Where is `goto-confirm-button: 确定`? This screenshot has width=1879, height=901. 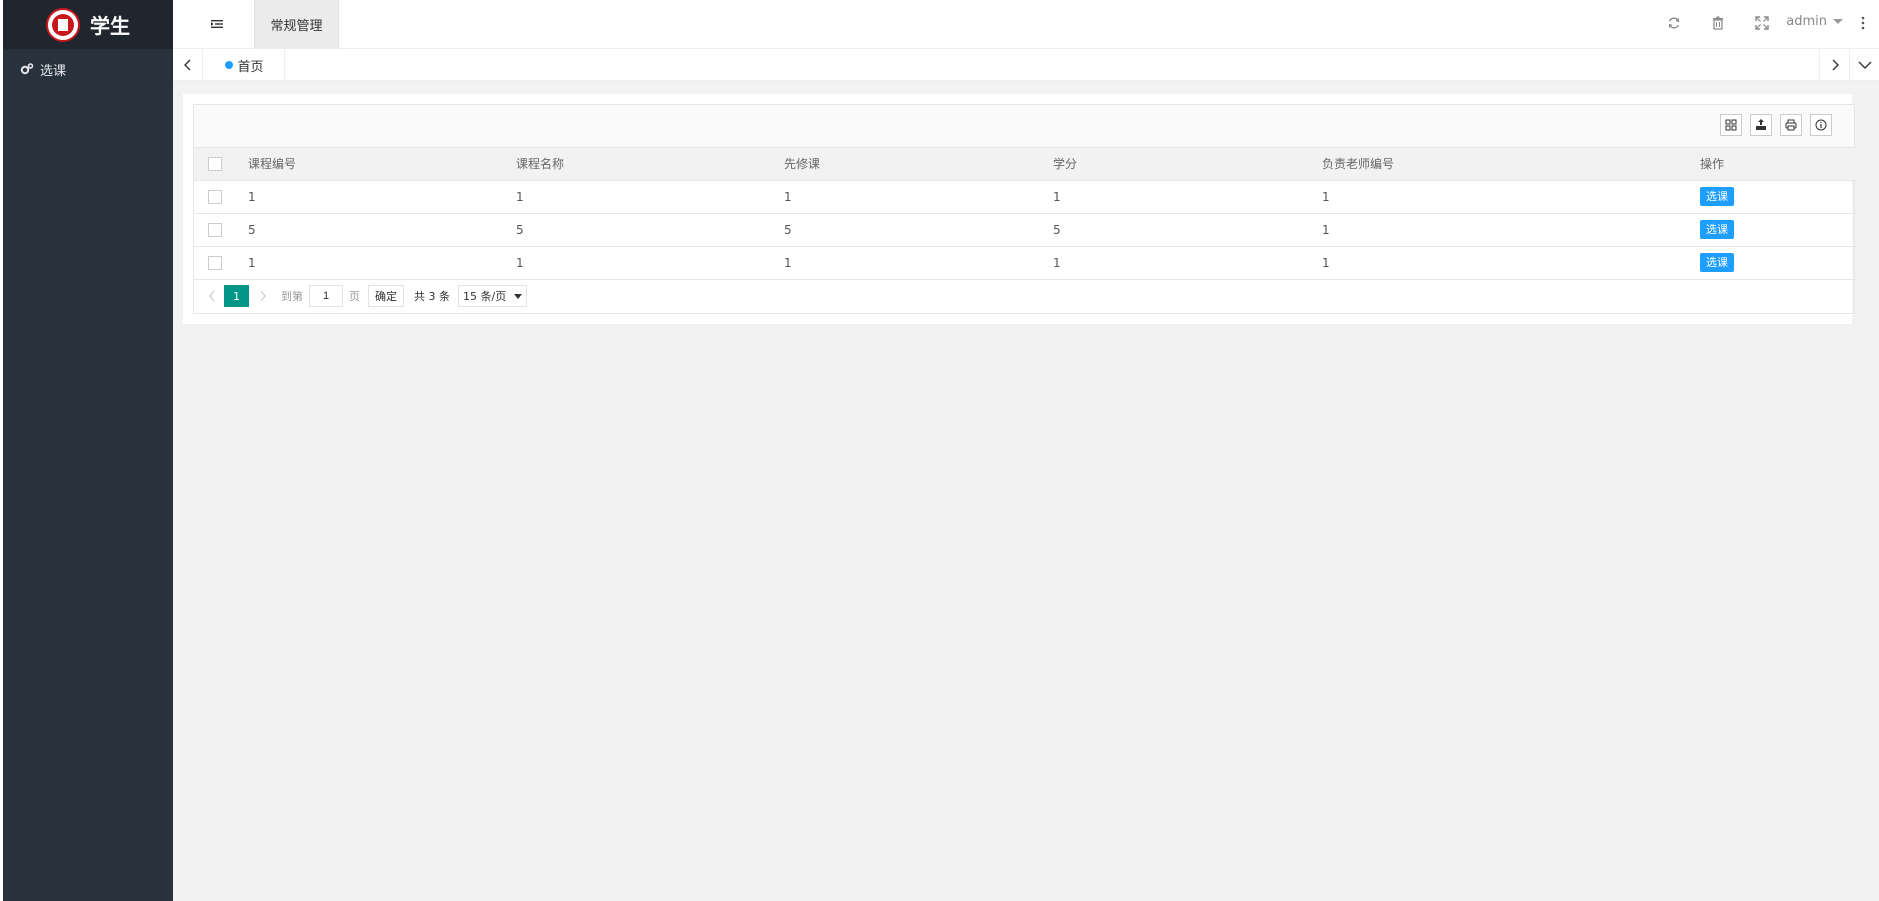 goto-confirm-button: 确定 is located at coordinates (386, 296).